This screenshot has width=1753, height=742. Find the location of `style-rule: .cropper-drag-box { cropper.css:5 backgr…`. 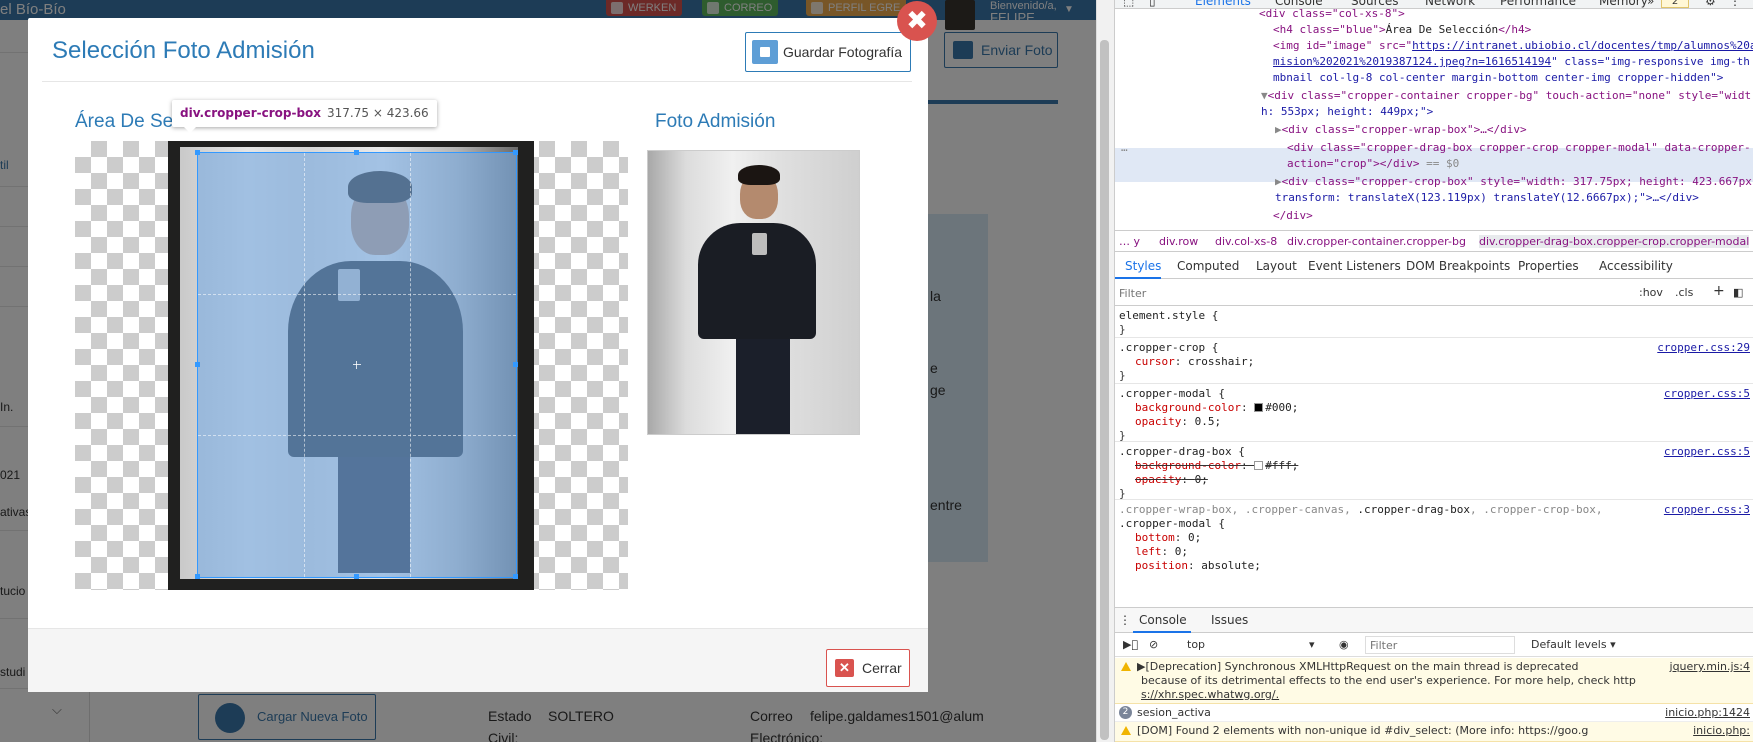

style-rule: .cropper-drag-box { cropper.css:5 backgr… is located at coordinates (1434, 471).